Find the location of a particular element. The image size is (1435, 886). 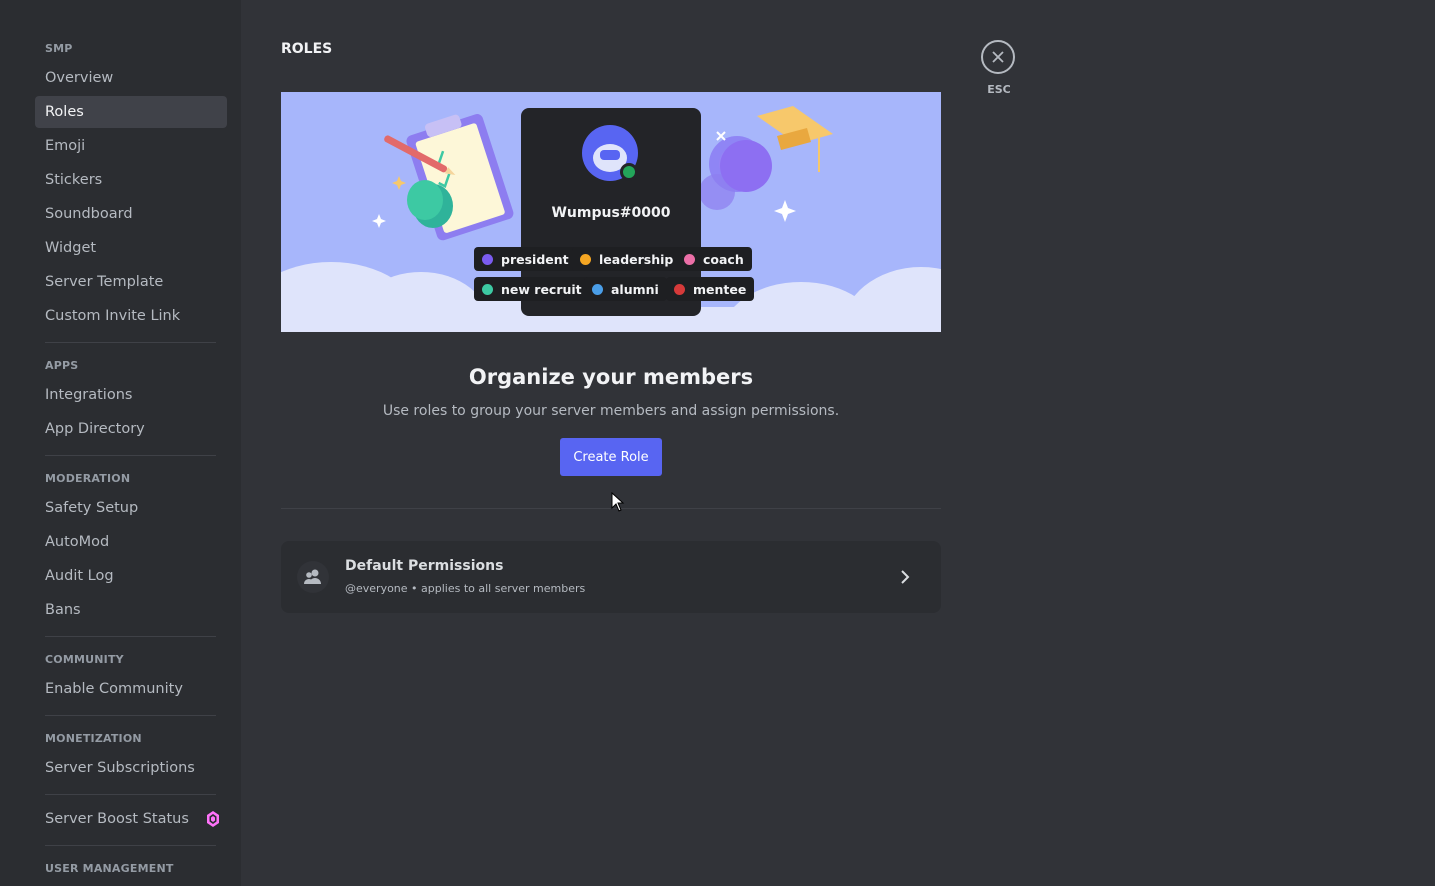

chevron-right-icon is located at coordinates (905, 577).